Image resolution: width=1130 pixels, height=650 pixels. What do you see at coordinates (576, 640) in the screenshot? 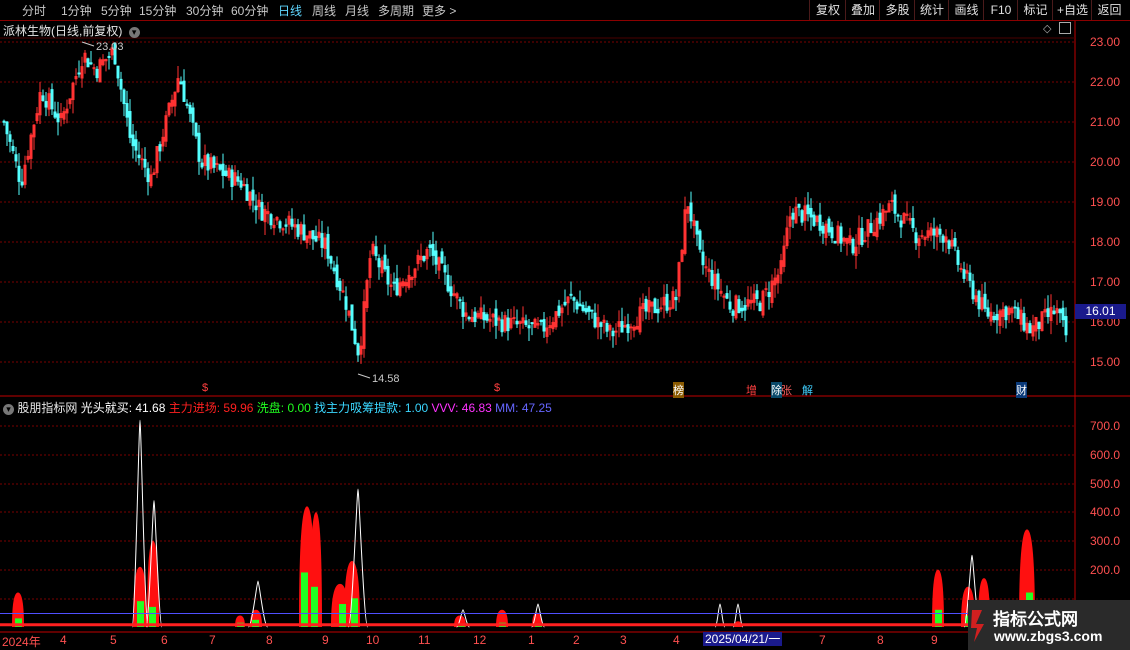
I see `x-tick: 2` at bounding box center [576, 640].